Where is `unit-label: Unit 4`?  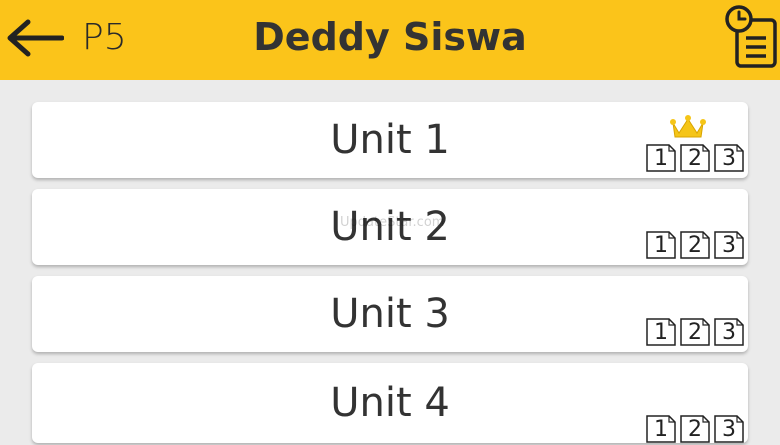
unit-label: Unit 4 is located at coordinates (390, 403).